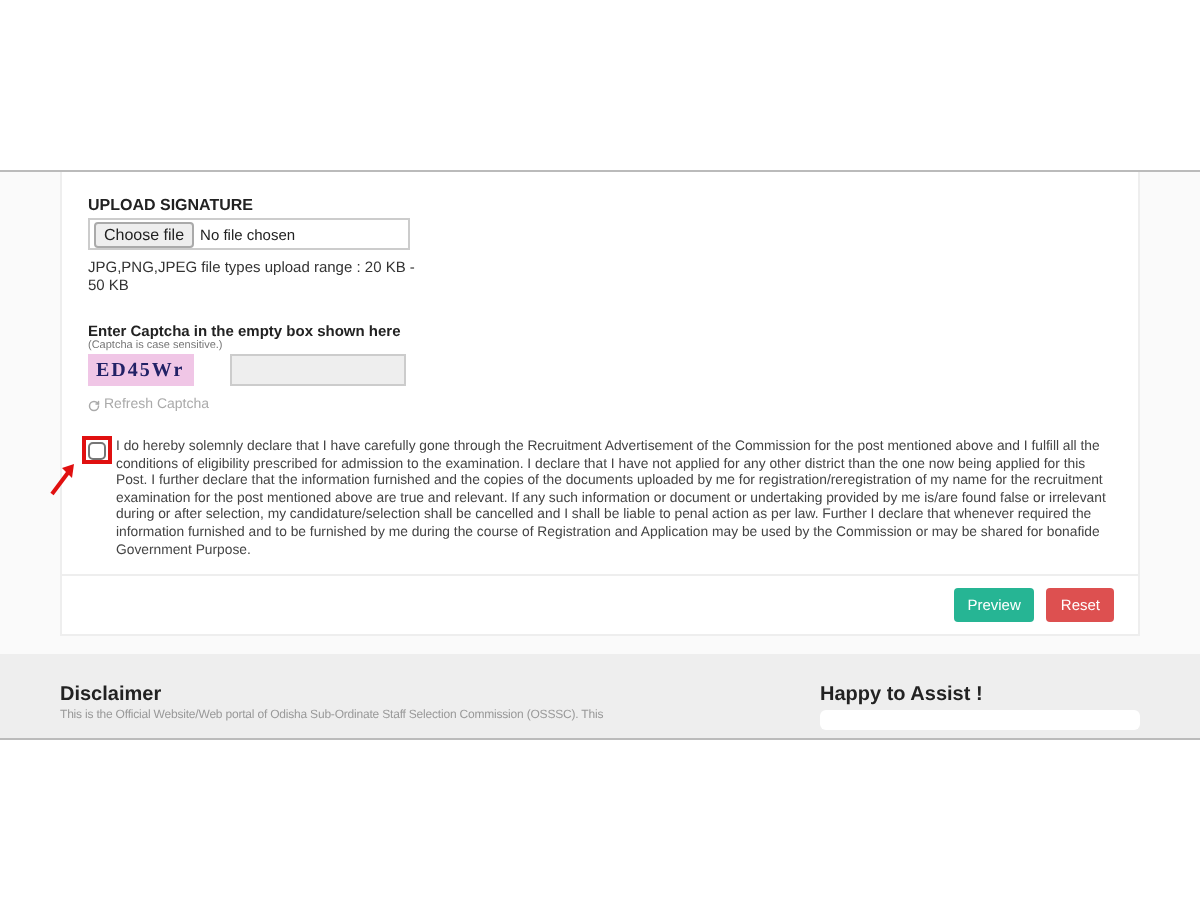 This screenshot has height=900, width=1200. I want to click on refresh-icon, so click(94, 405).